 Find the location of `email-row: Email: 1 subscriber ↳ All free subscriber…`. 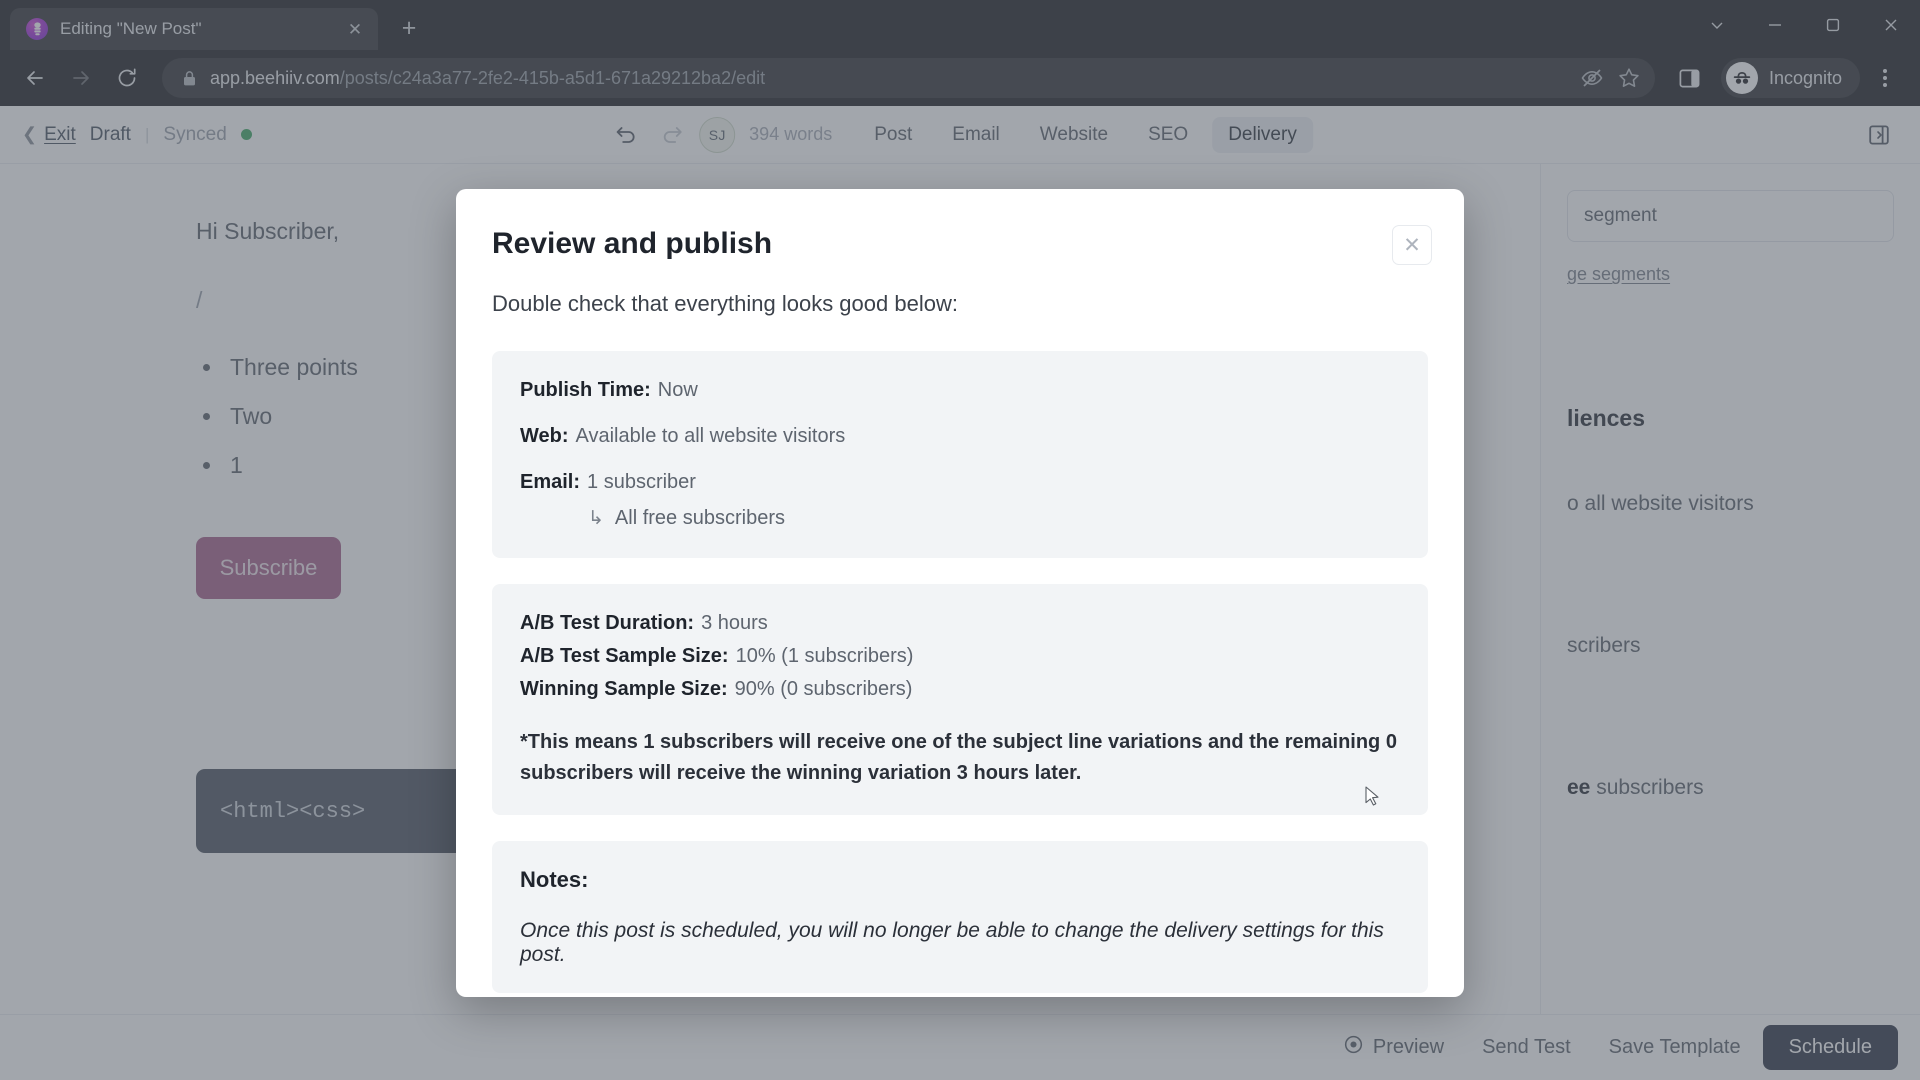

email-row: Email: 1 subscriber ↳ All free subscriber… is located at coordinates (960, 500).